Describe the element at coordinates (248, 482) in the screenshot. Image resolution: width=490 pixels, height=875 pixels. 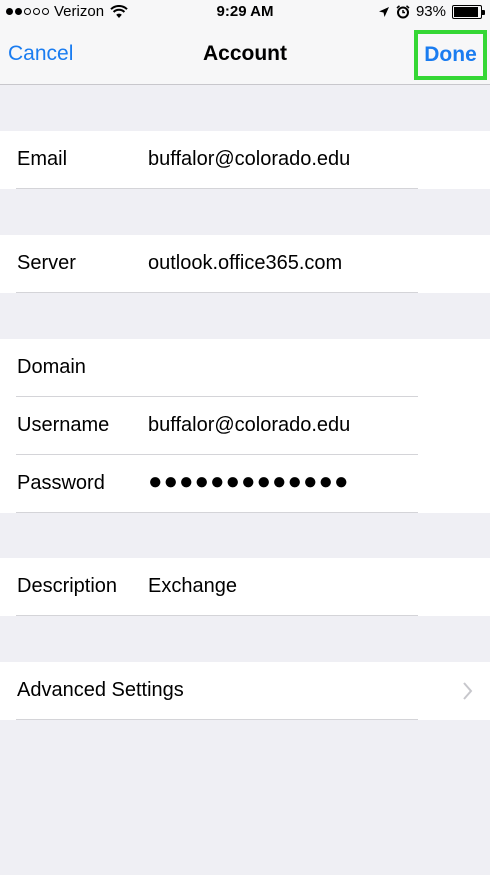
I see `password-field: ●●●●●●●●●●●●●` at that location.